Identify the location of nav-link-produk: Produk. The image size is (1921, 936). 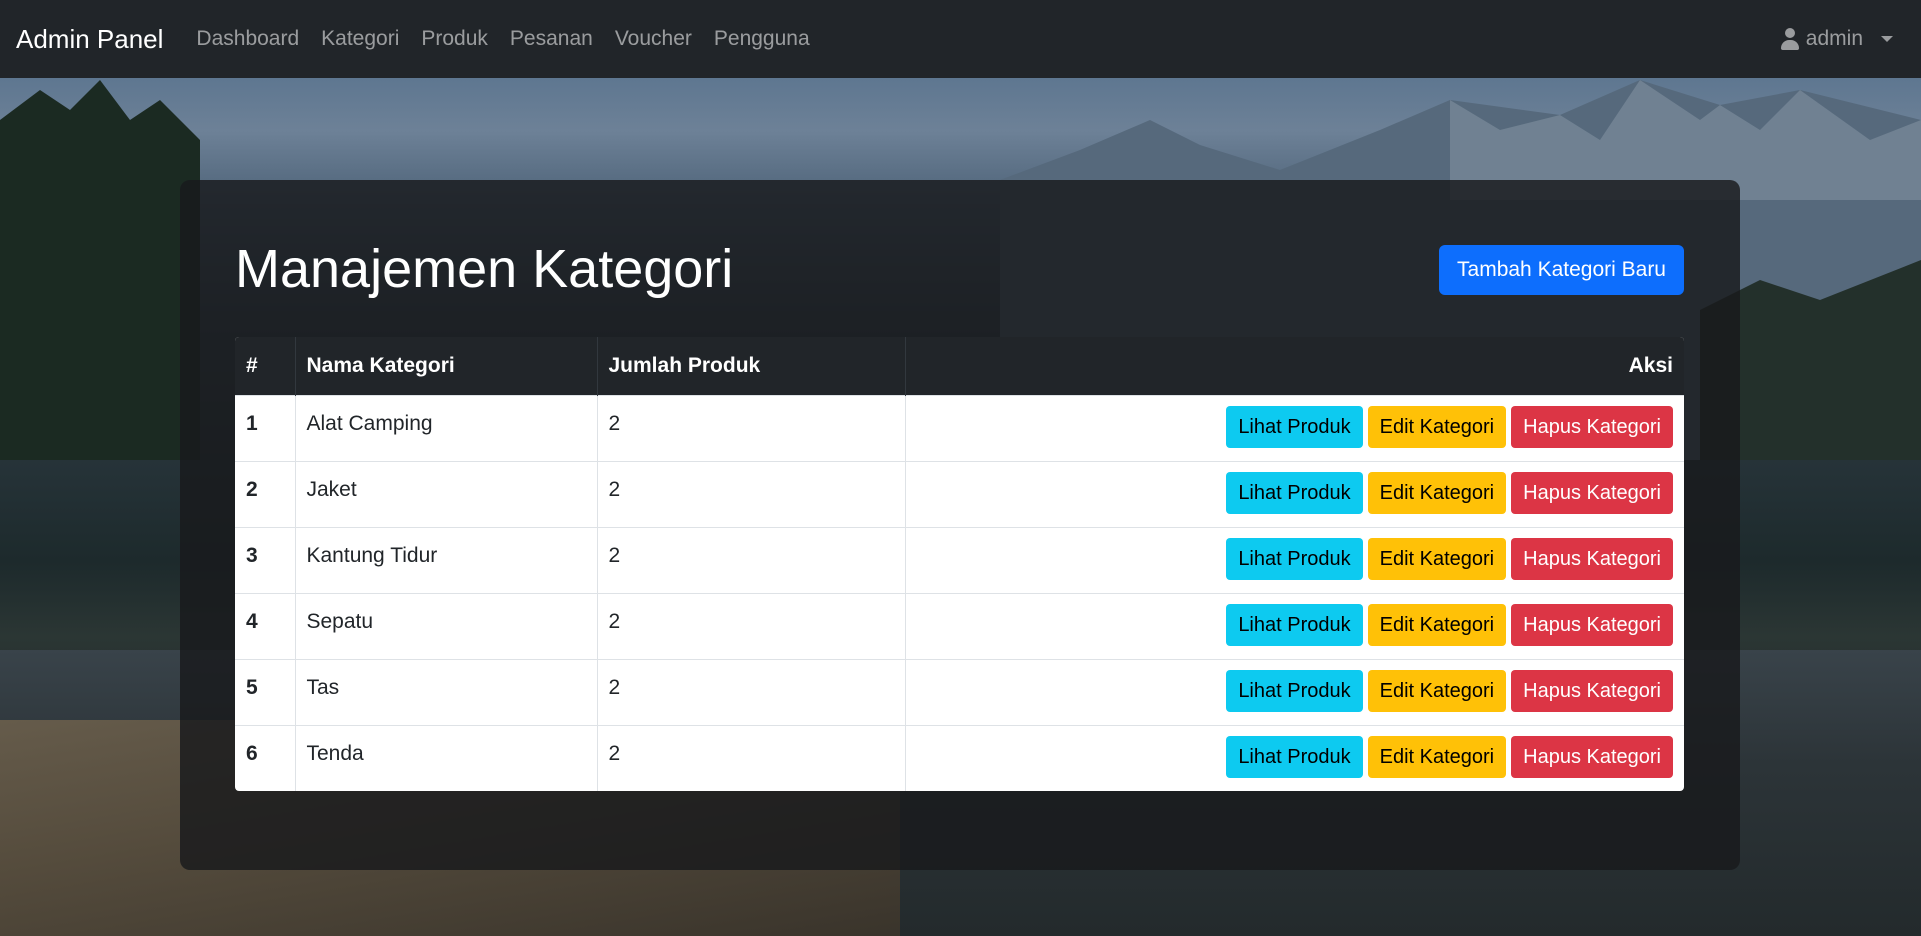
(454, 39).